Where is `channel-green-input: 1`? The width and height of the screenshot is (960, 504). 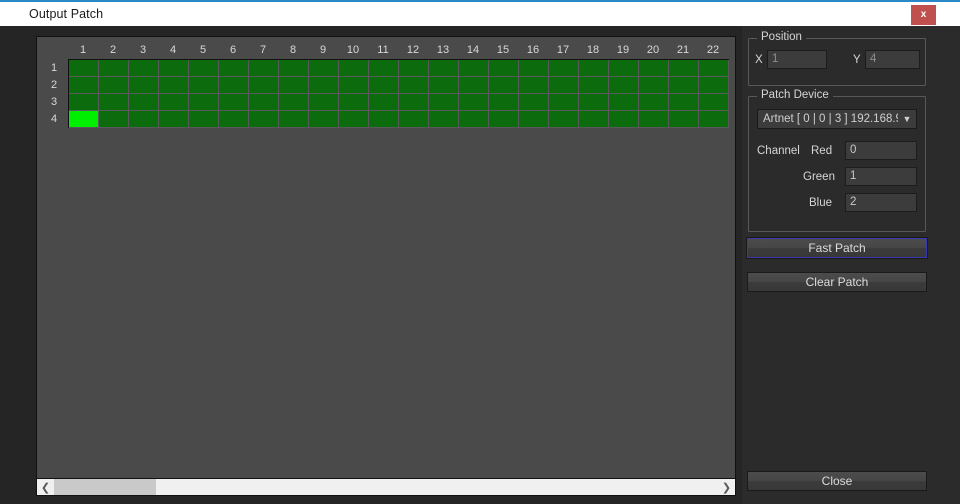 channel-green-input: 1 is located at coordinates (881, 176).